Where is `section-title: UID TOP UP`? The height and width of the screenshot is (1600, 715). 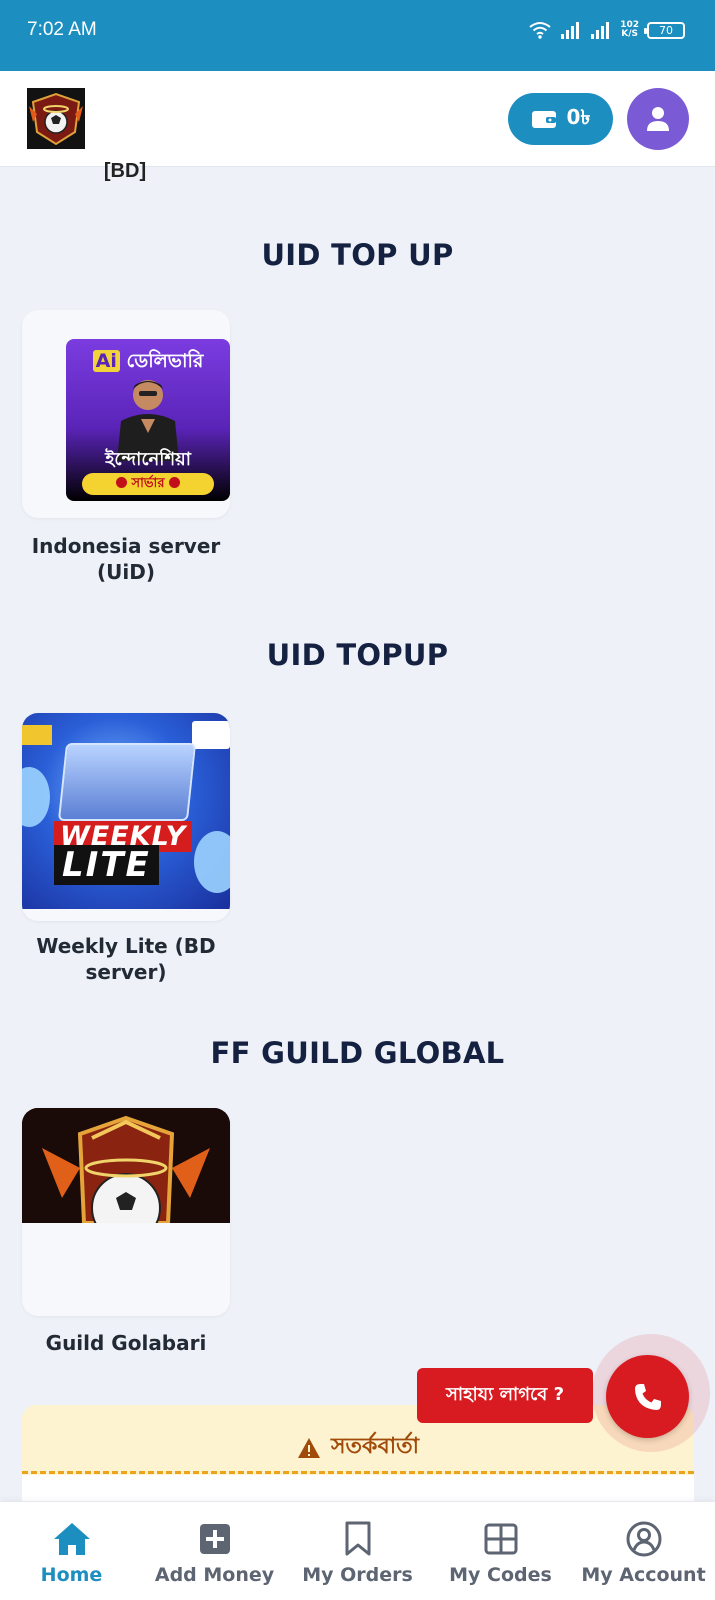
section-title: UID TOP UP is located at coordinates (357, 255).